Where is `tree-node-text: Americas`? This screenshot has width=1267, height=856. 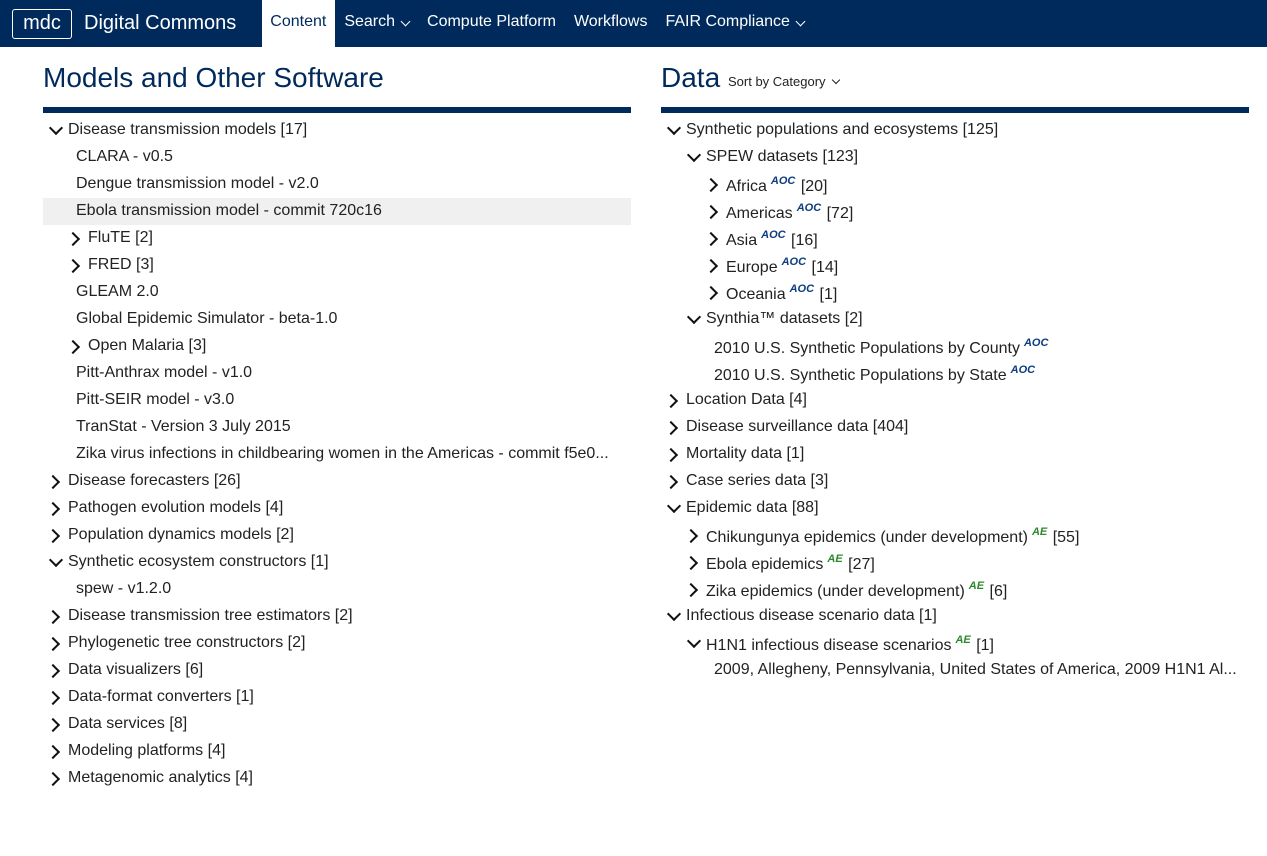 tree-node-text: Americas is located at coordinates (759, 213).